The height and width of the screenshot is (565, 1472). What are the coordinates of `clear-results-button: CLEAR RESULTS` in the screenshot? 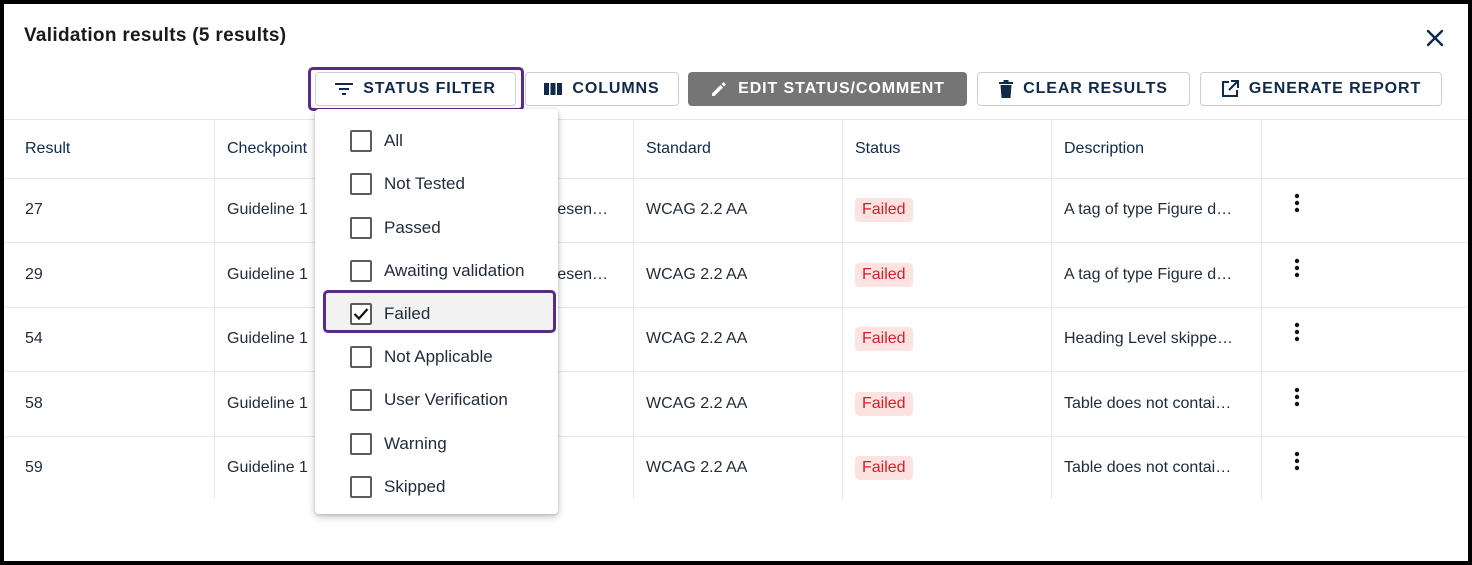 It's located at (1083, 89).